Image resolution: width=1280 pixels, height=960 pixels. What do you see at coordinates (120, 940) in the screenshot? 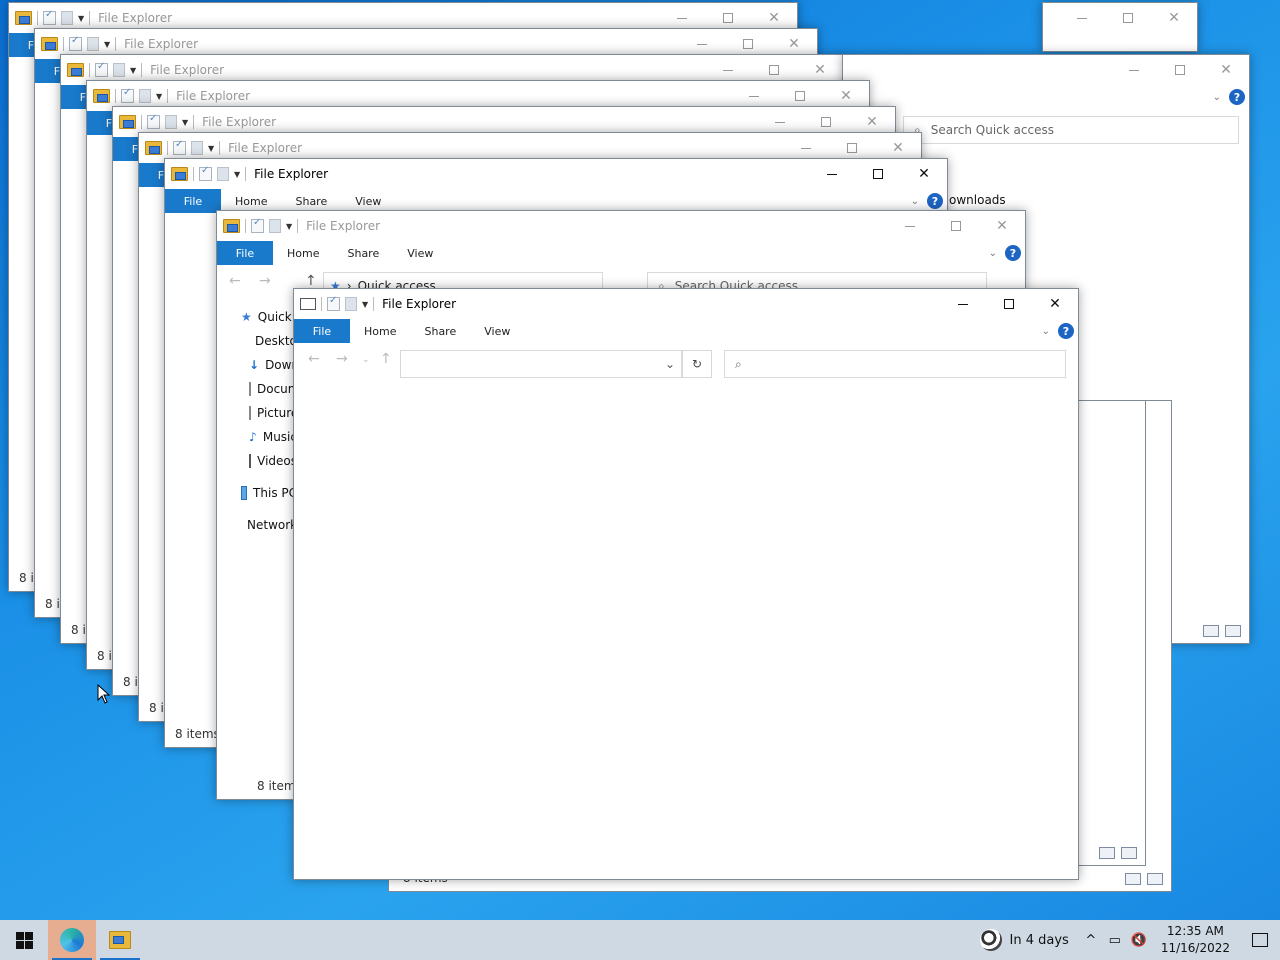
I see `taskbar-file-explorer` at bounding box center [120, 940].